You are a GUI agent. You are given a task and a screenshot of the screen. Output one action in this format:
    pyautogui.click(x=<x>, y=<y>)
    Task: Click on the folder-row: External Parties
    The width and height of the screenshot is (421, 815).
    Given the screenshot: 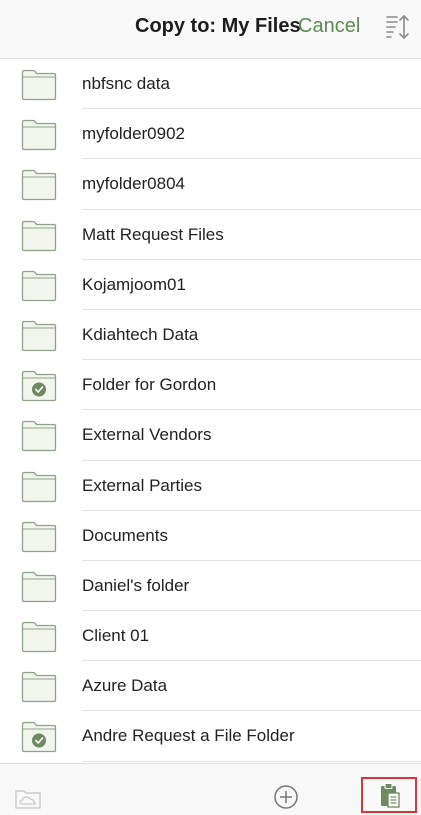 What is the action you would take?
    pyautogui.click(x=210, y=486)
    